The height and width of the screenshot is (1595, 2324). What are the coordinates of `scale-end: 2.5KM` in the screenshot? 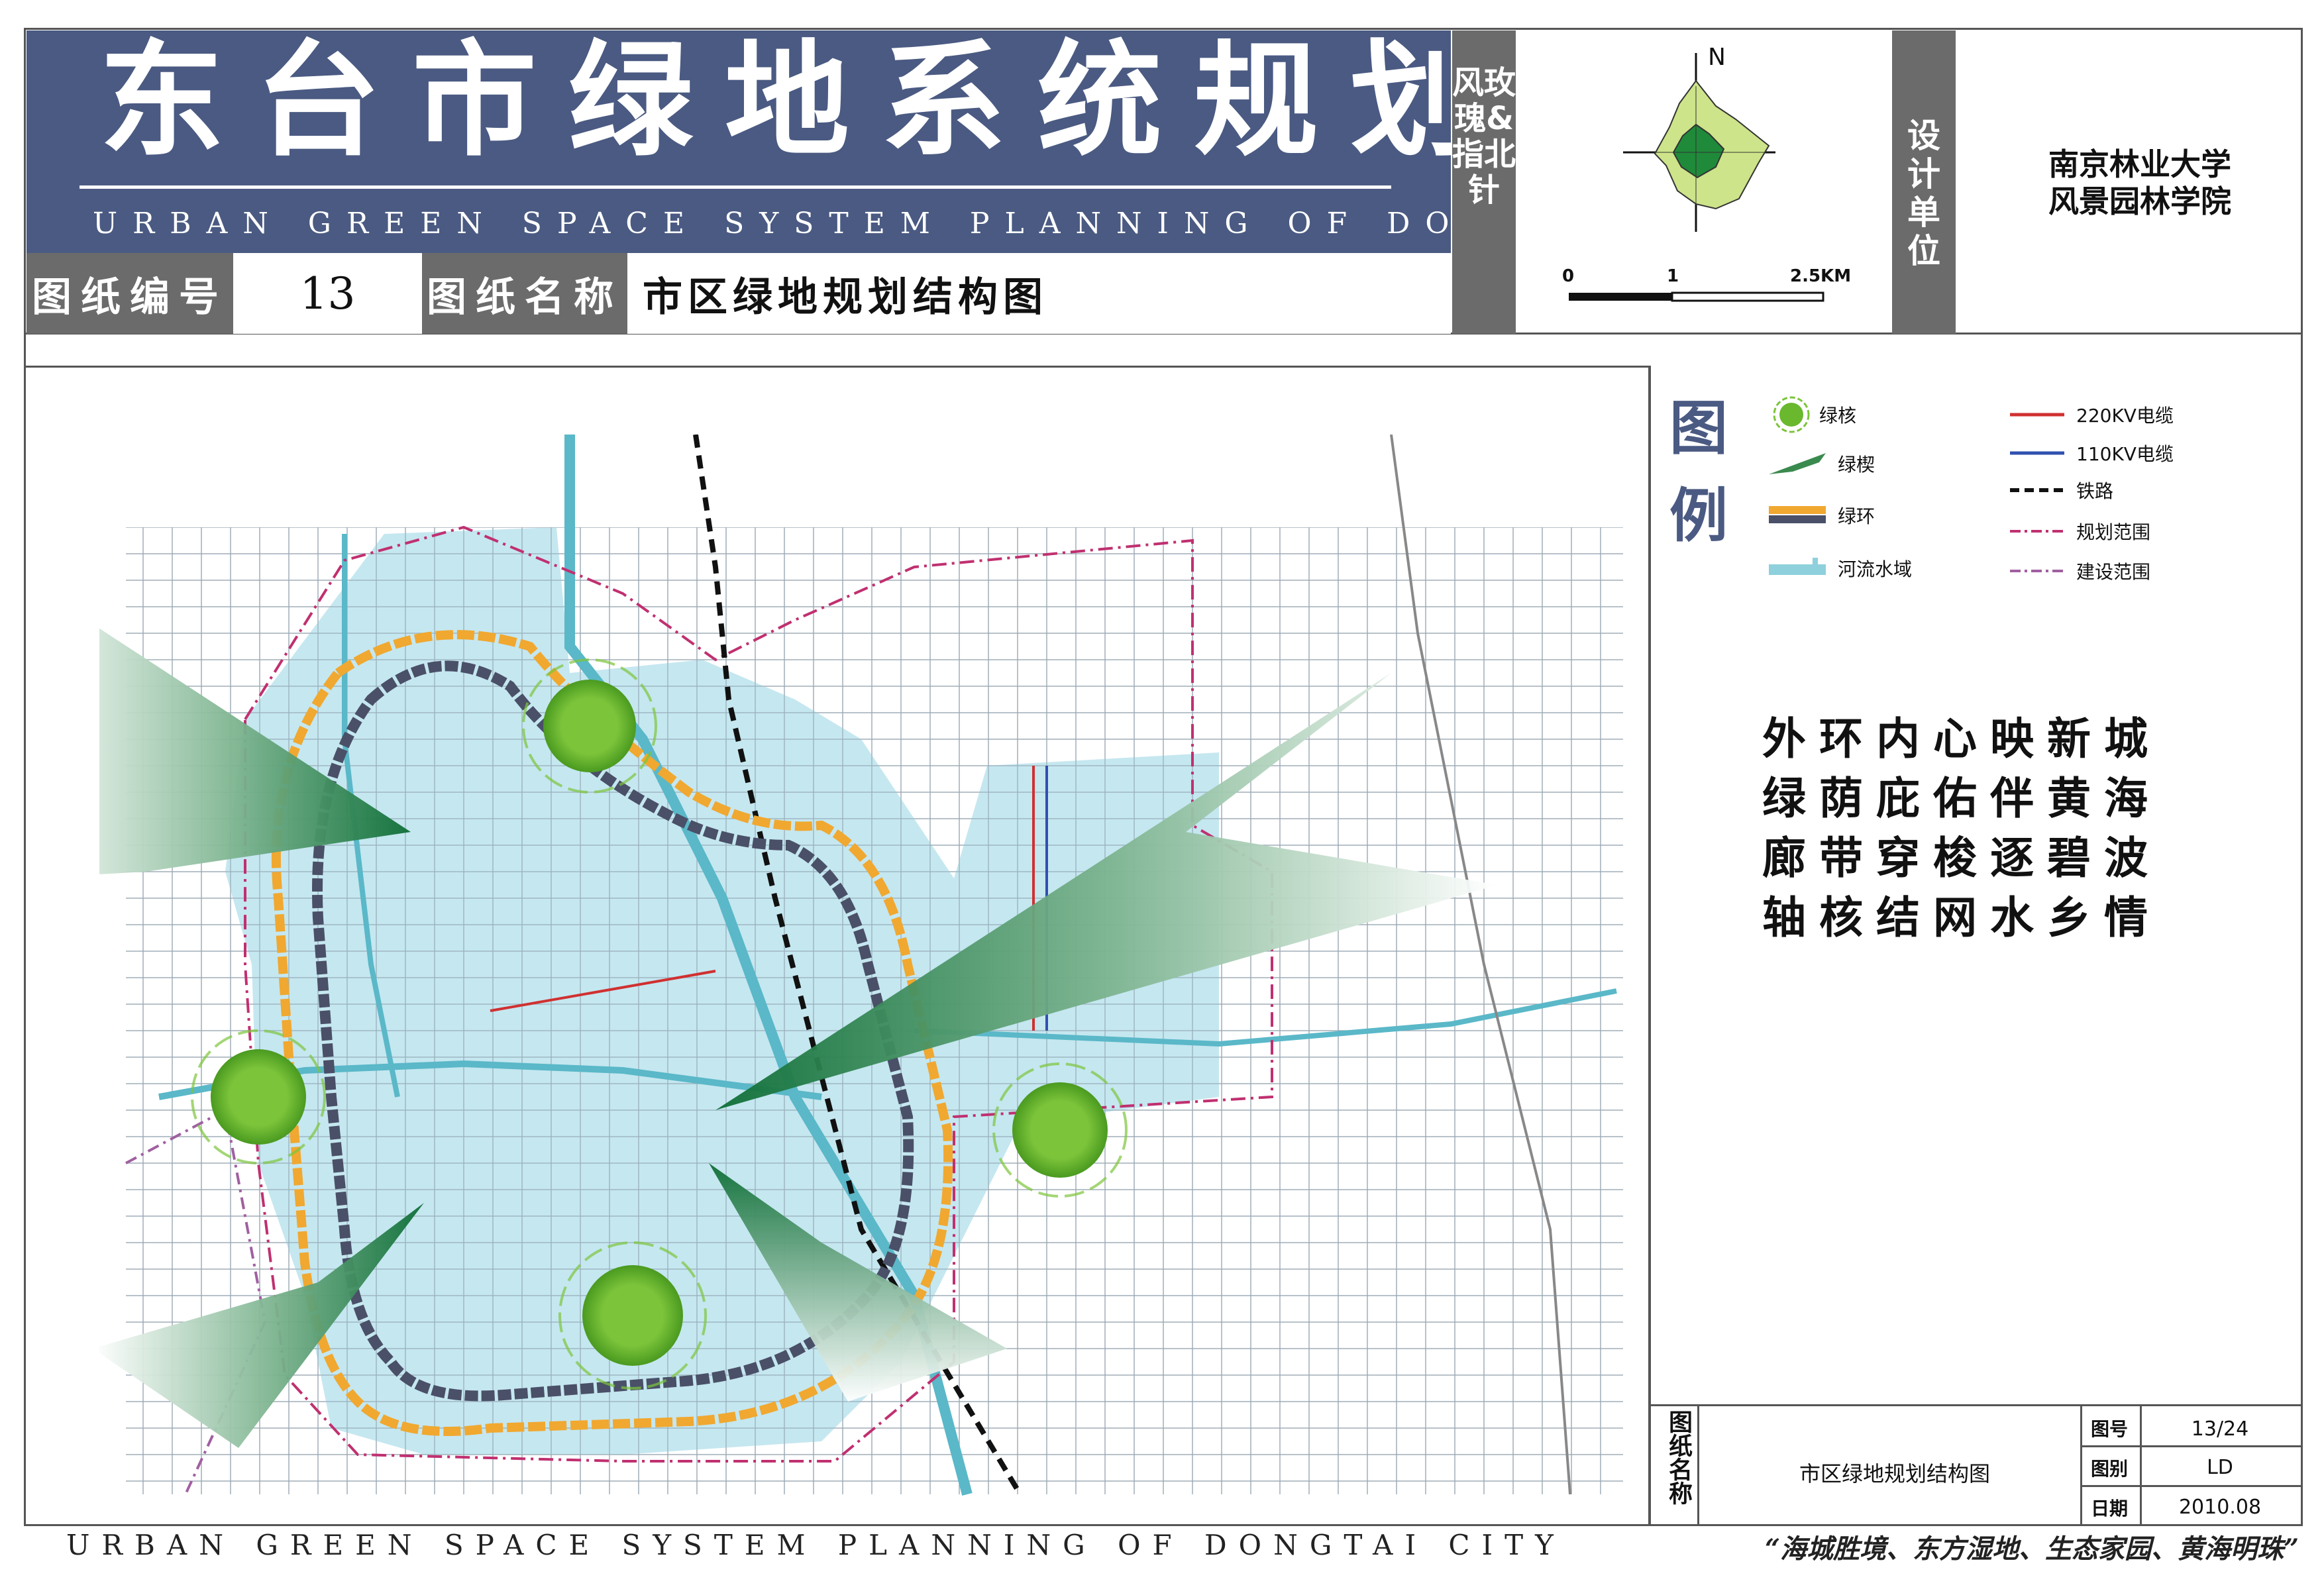 It's located at (1821, 276).